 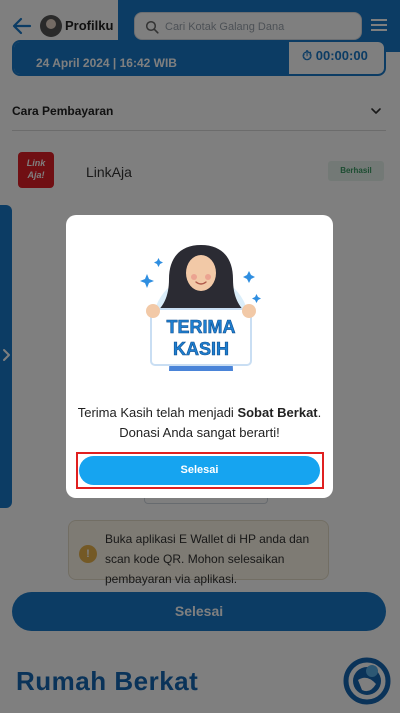 What do you see at coordinates (157, 412) in the screenshot?
I see `message-prefix: Terima Kasih telah menjadi` at bounding box center [157, 412].